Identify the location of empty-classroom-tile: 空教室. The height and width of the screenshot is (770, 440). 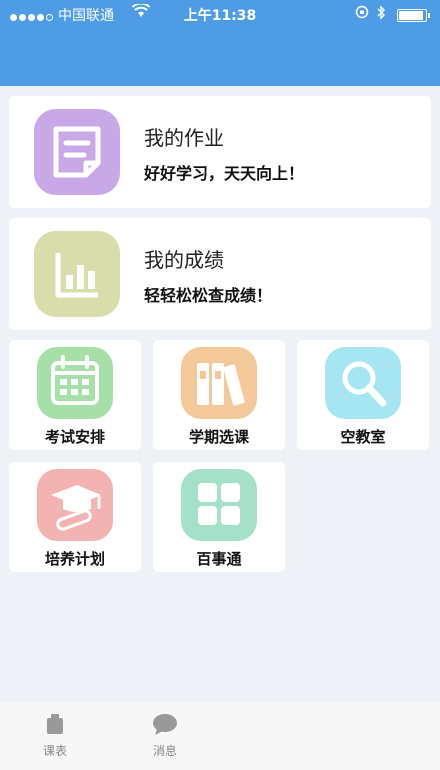
(363, 395).